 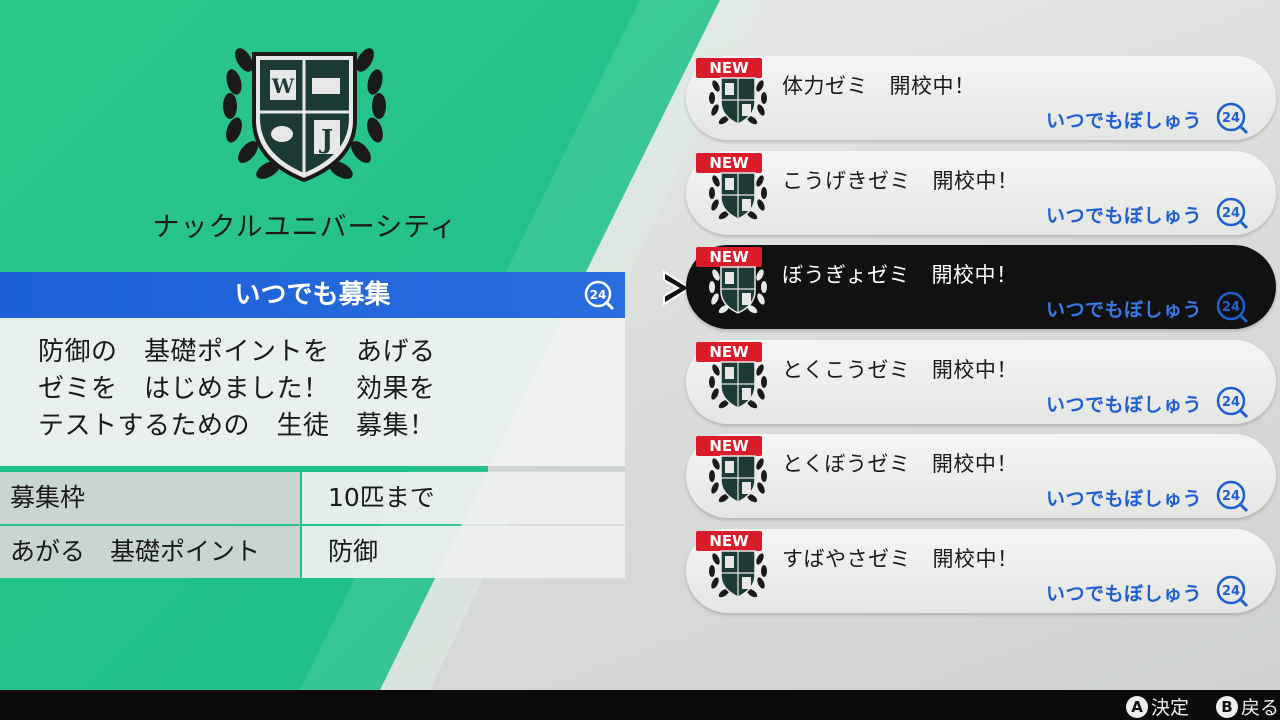 I want to click on course-title: とくぼうゼミ 開校中！, so click(x=900, y=464).